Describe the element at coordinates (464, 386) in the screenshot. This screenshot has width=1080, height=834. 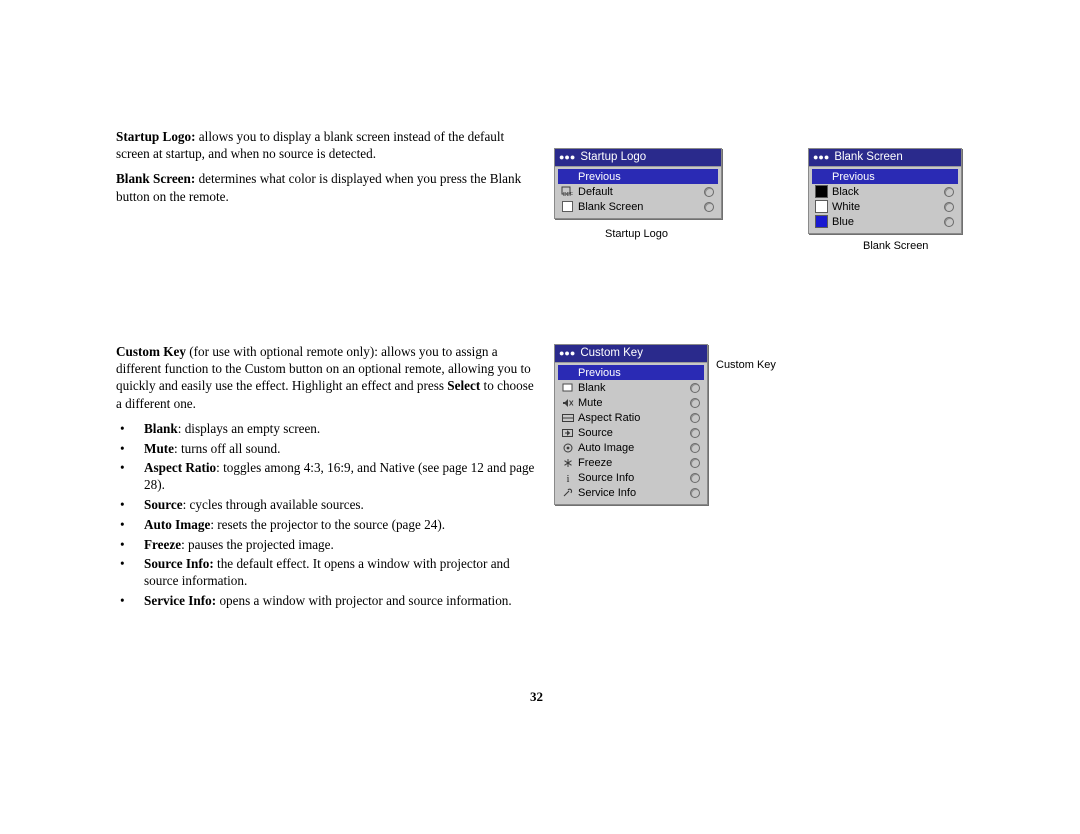
I see `emphasis-select: Select` at that location.